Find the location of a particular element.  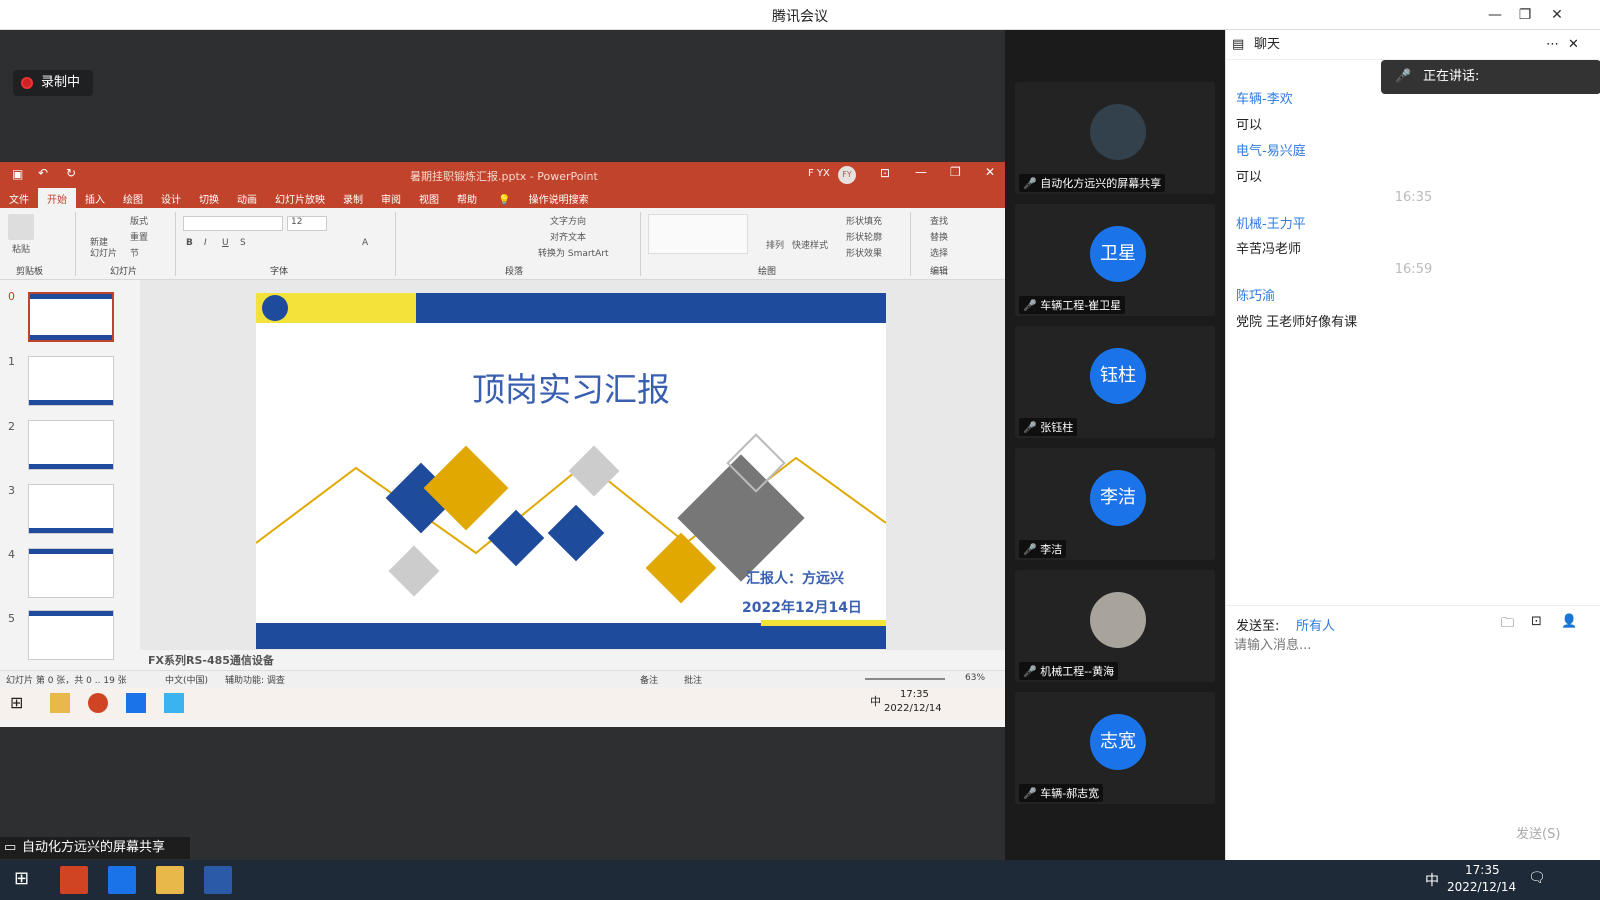

font-size-box: 12 is located at coordinates (307, 223).